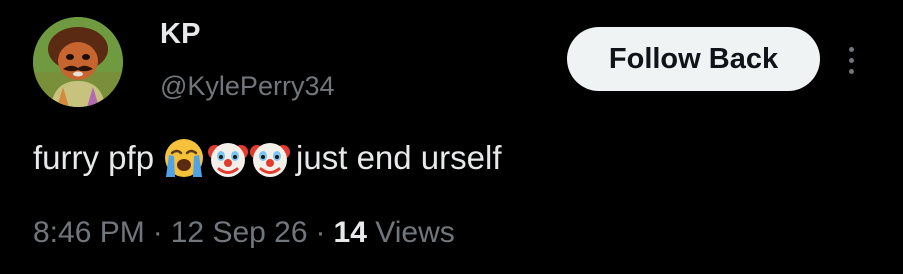 Image resolution: width=903 pixels, height=274 pixels. Describe the element at coordinates (94, 157) in the screenshot. I see `tweet-text-before: furry pfp` at that location.